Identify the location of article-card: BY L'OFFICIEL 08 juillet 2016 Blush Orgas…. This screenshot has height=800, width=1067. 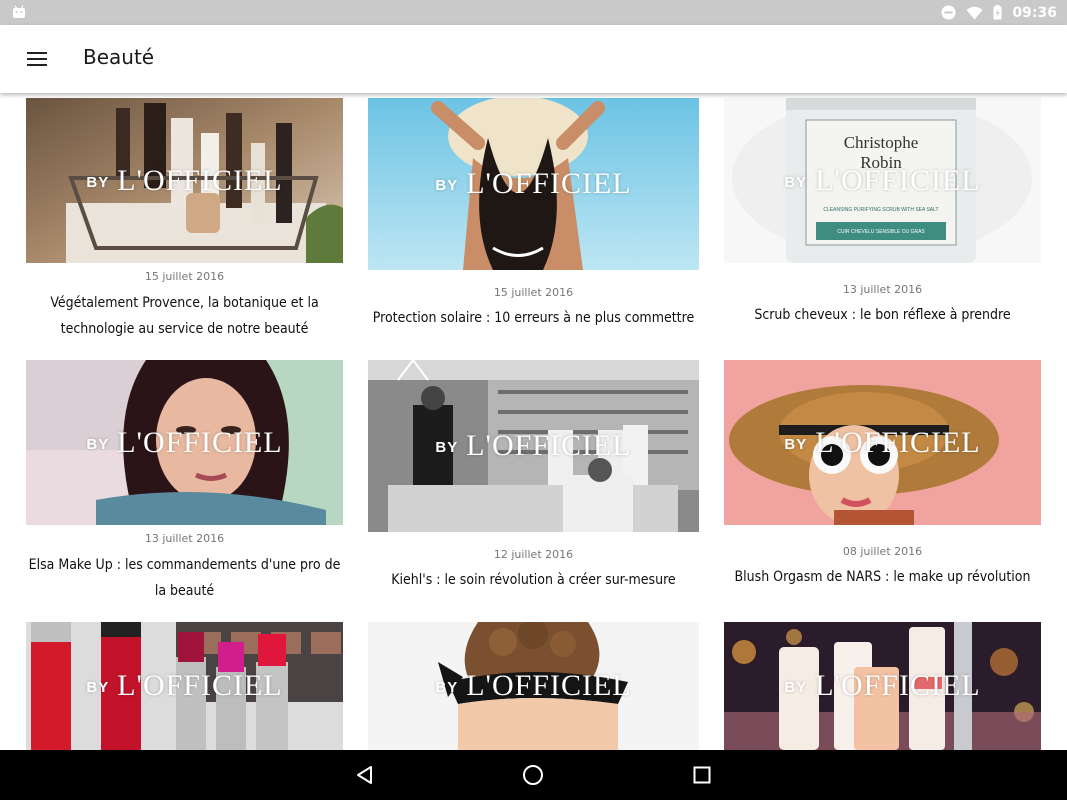
(882, 482).